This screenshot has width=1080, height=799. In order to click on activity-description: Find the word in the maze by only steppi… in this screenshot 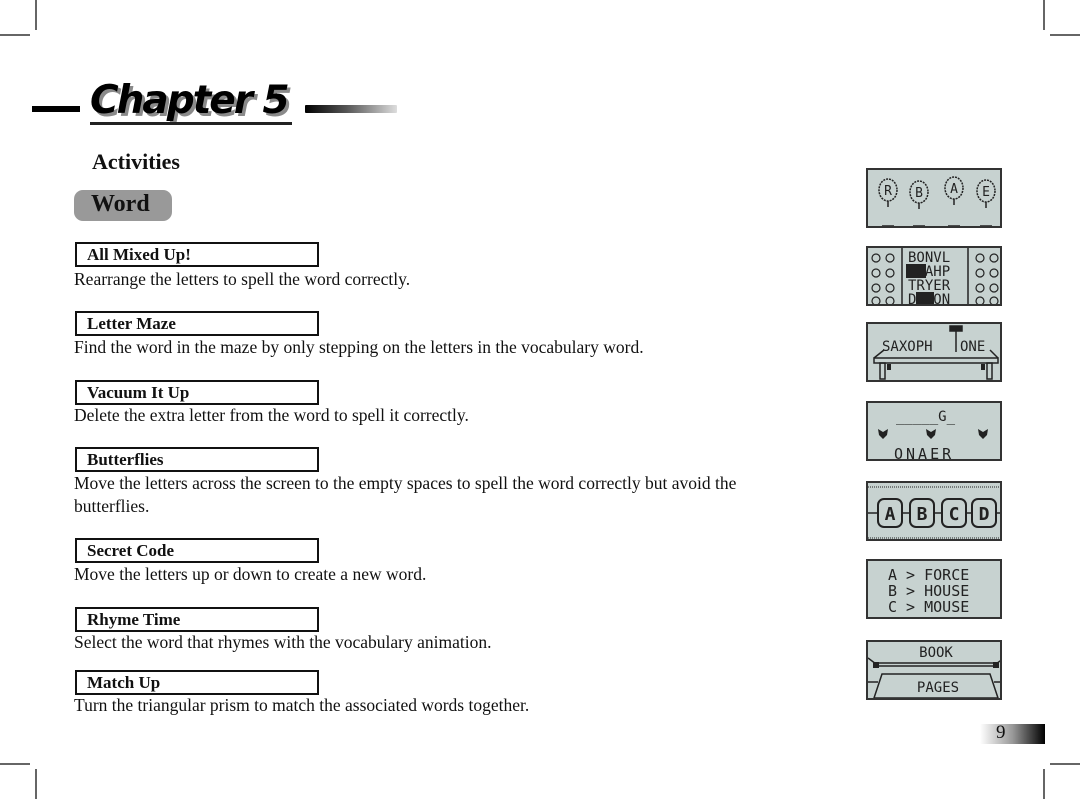, I will do `click(359, 347)`.